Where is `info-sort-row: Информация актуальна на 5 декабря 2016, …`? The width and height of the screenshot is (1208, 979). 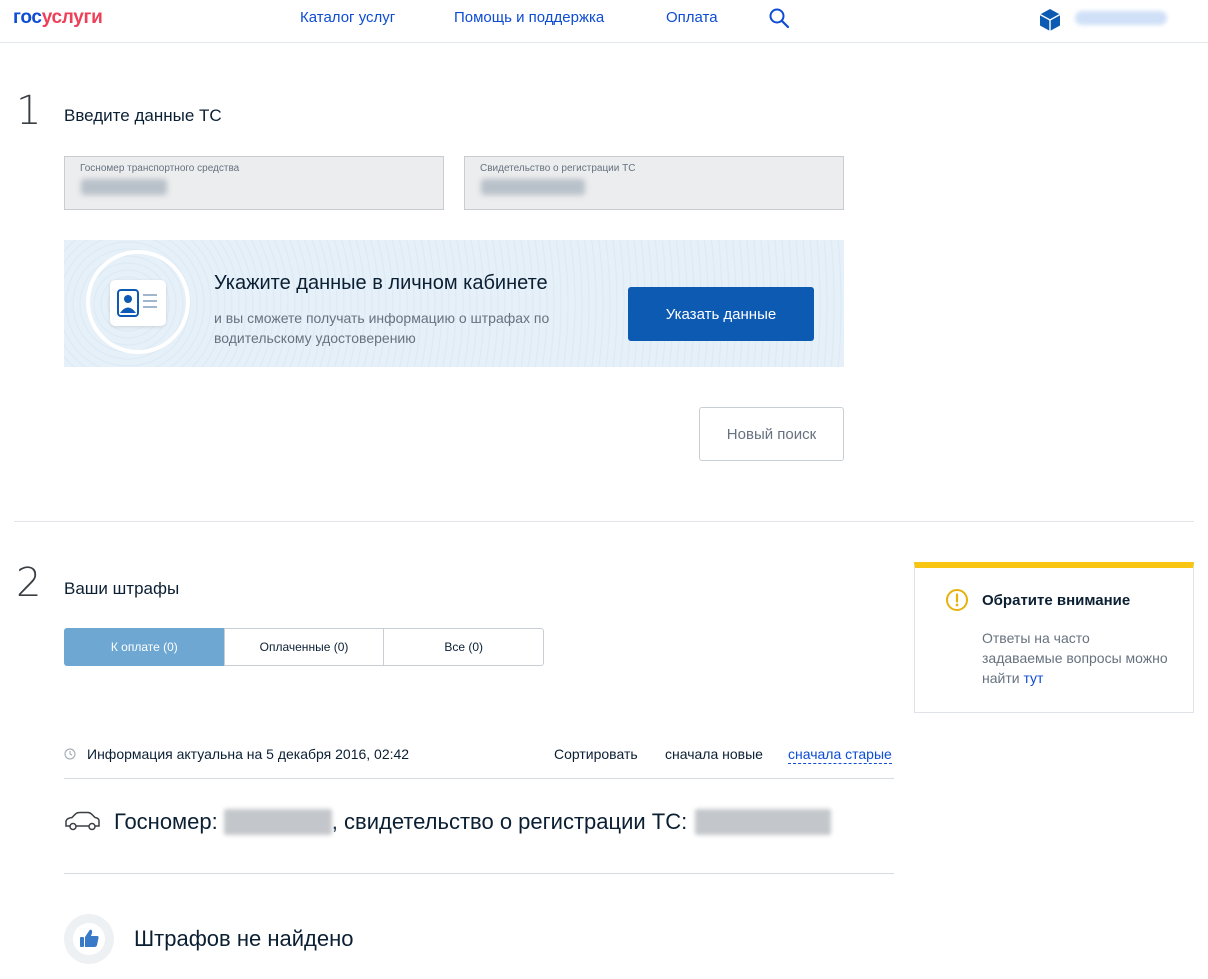 info-sort-row: Информация актуальна на 5 декабря 2016, … is located at coordinates (479, 762).